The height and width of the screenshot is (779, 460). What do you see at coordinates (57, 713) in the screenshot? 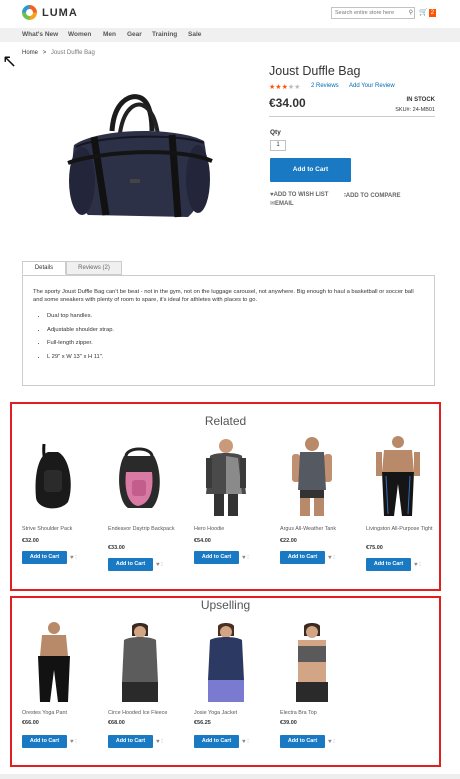
I see `product-name: Orestes Yoga Pant` at bounding box center [57, 713].